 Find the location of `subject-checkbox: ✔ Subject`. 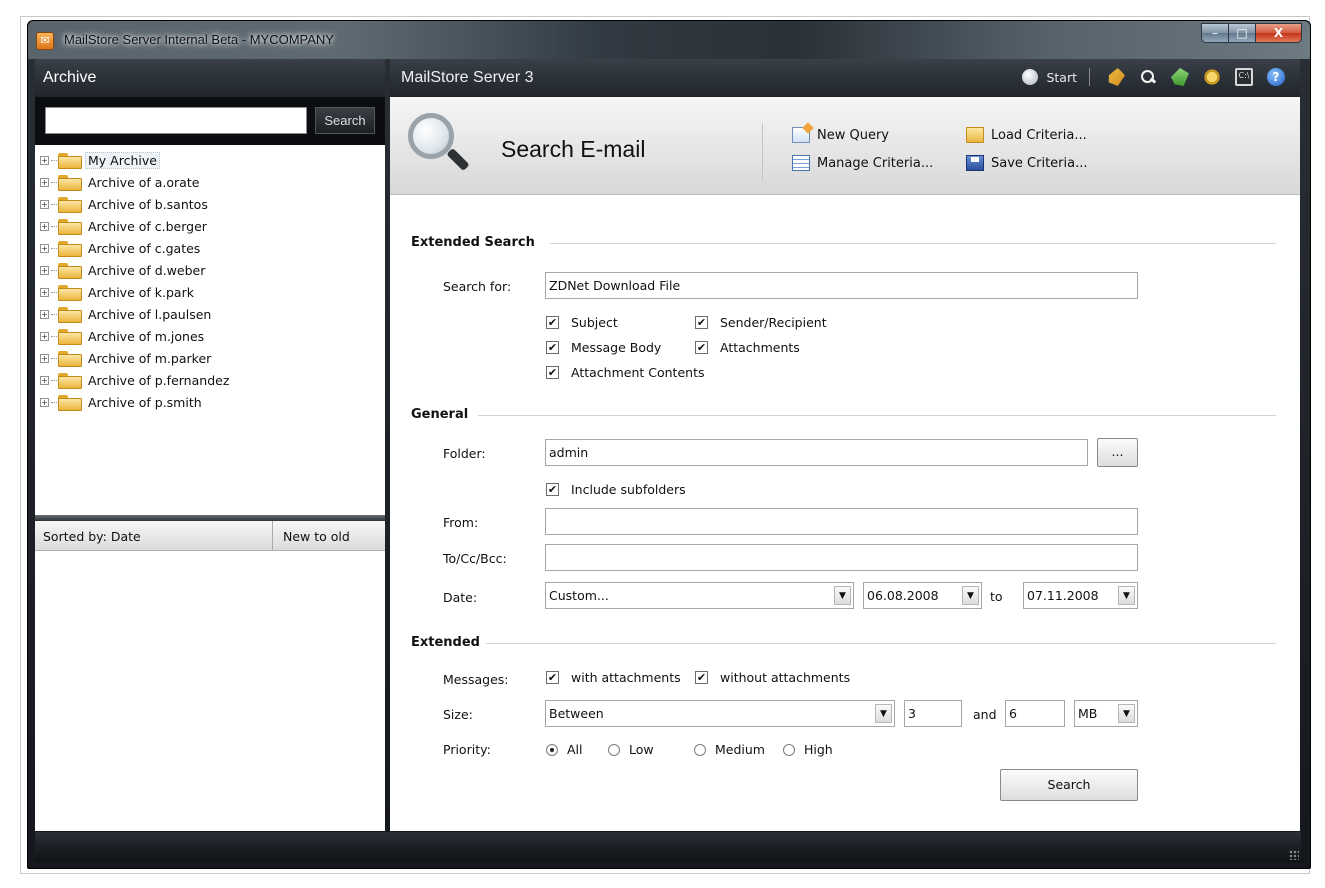

subject-checkbox: ✔ Subject is located at coordinates (582, 322).